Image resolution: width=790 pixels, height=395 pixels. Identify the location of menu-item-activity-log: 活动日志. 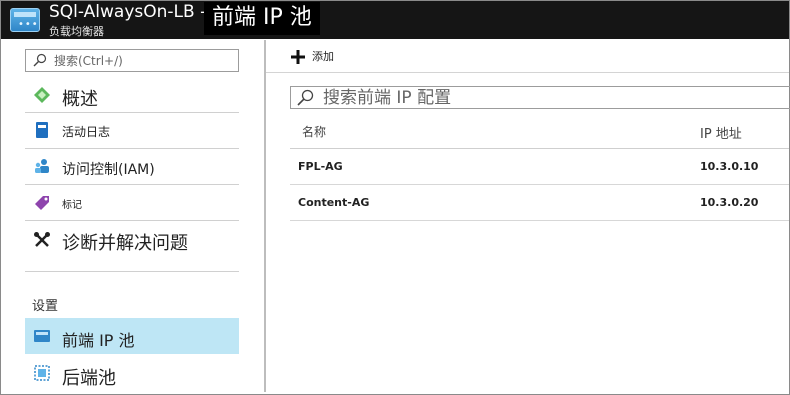
(132, 131).